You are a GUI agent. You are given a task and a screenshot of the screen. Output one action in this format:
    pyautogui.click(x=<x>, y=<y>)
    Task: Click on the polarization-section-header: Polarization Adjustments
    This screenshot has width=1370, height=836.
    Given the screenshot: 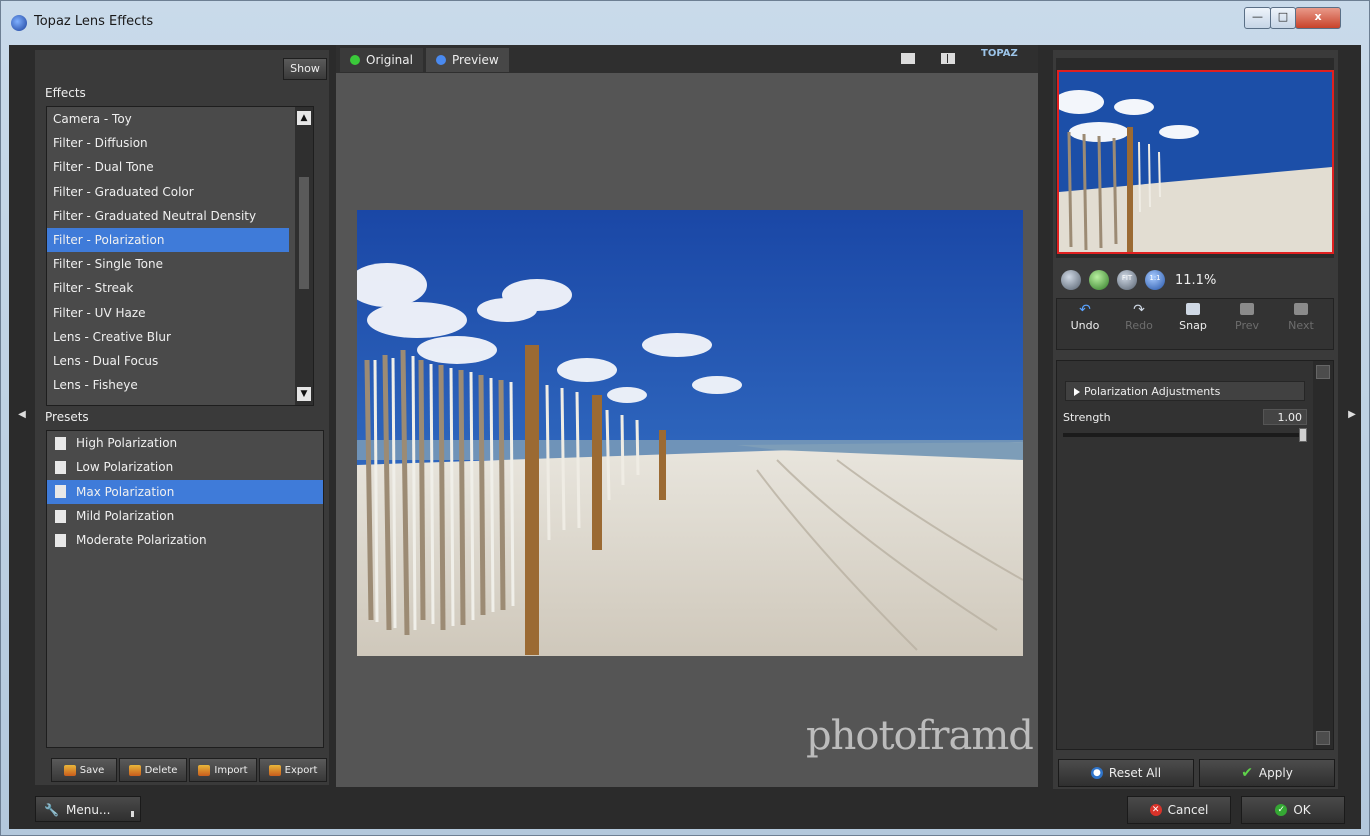 What is the action you would take?
    pyautogui.click(x=1185, y=391)
    